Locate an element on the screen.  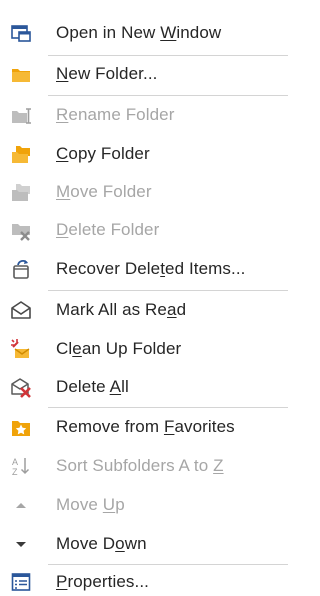
new-folder-icon is located at coordinates (21, 74).